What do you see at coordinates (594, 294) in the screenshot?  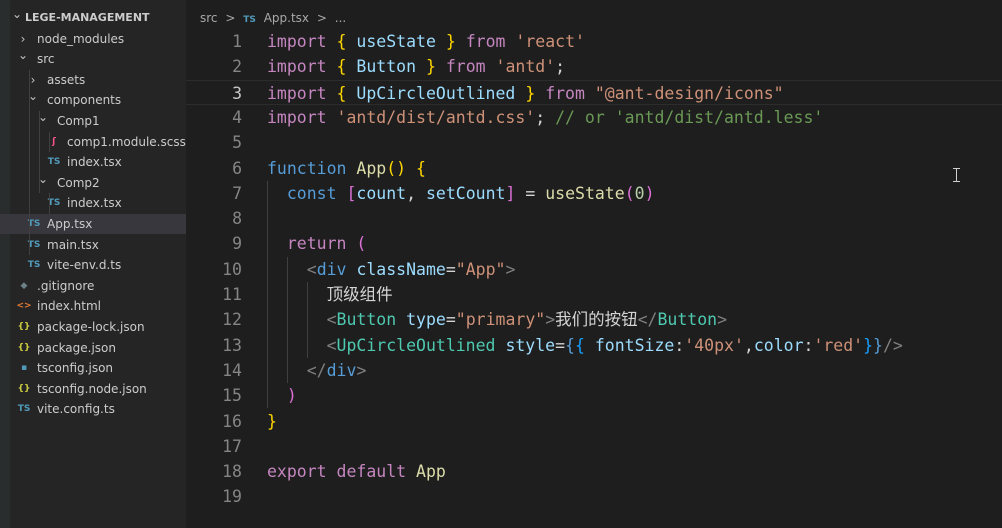 I see `code-line: 11 顶级组件` at bounding box center [594, 294].